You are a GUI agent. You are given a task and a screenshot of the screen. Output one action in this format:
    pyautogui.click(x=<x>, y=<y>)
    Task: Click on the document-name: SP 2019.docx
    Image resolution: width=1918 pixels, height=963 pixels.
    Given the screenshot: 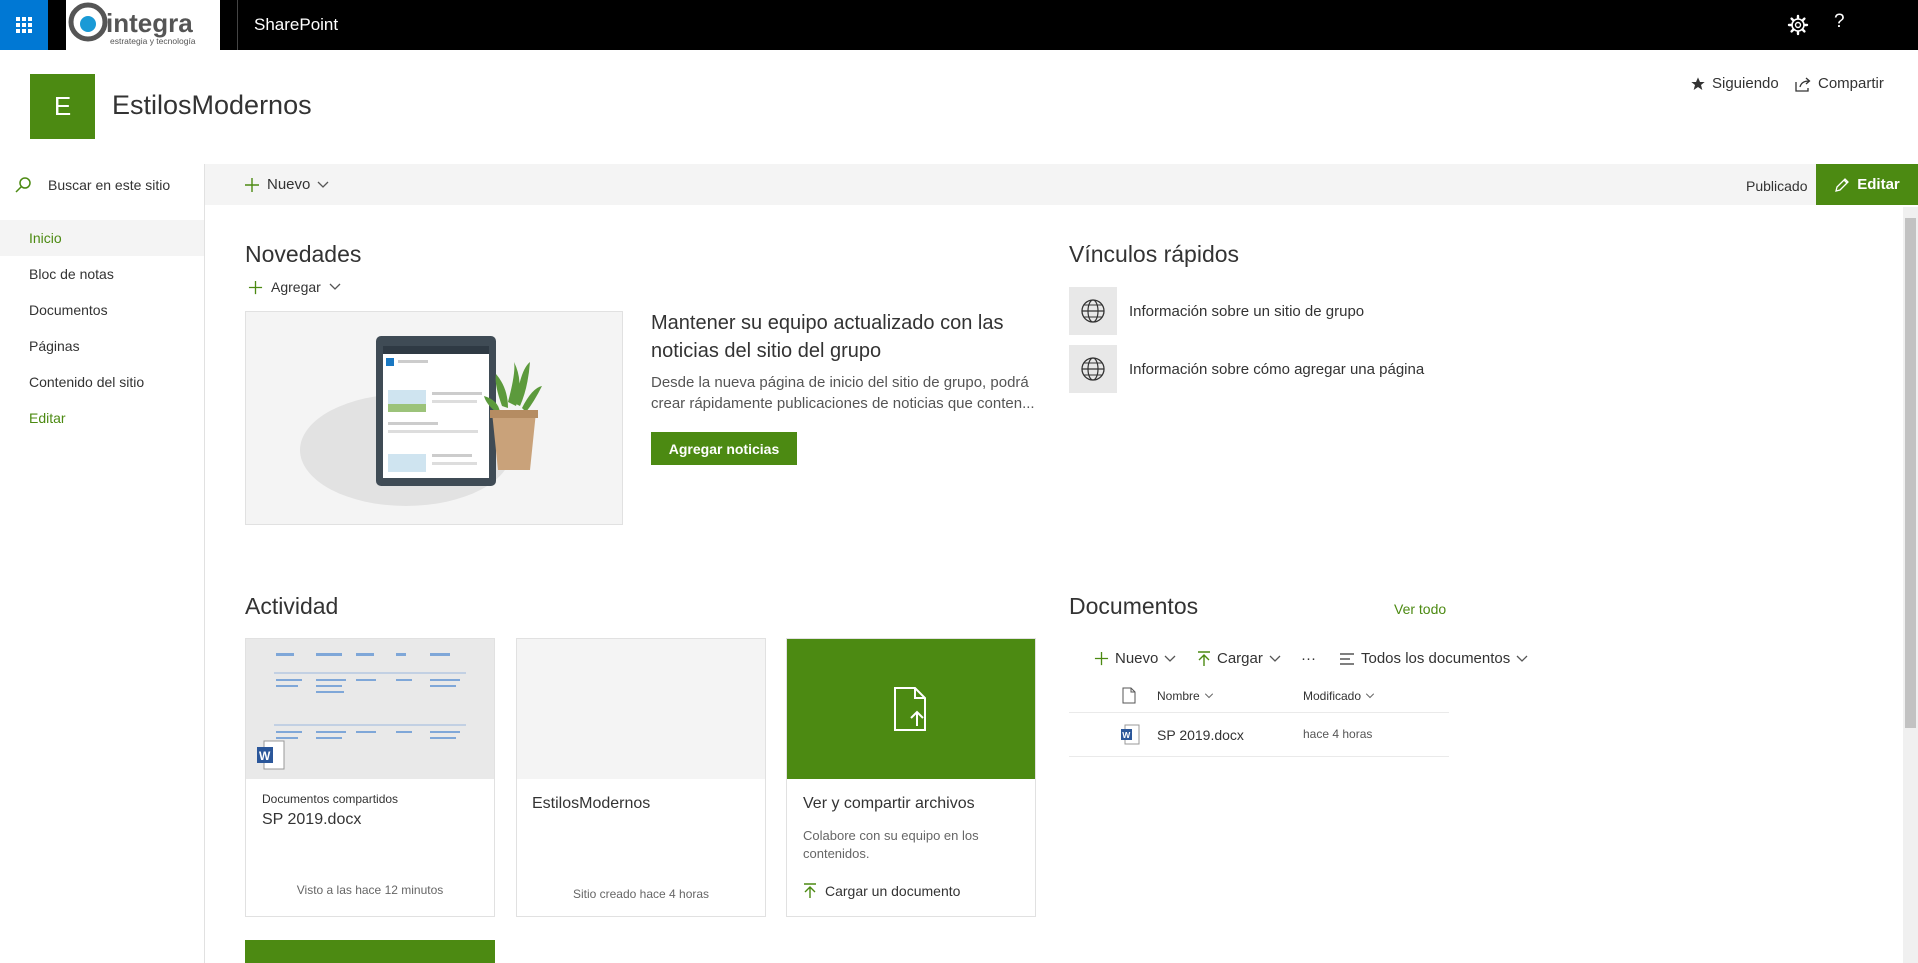 What is the action you would take?
    pyautogui.click(x=1200, y=735)
    